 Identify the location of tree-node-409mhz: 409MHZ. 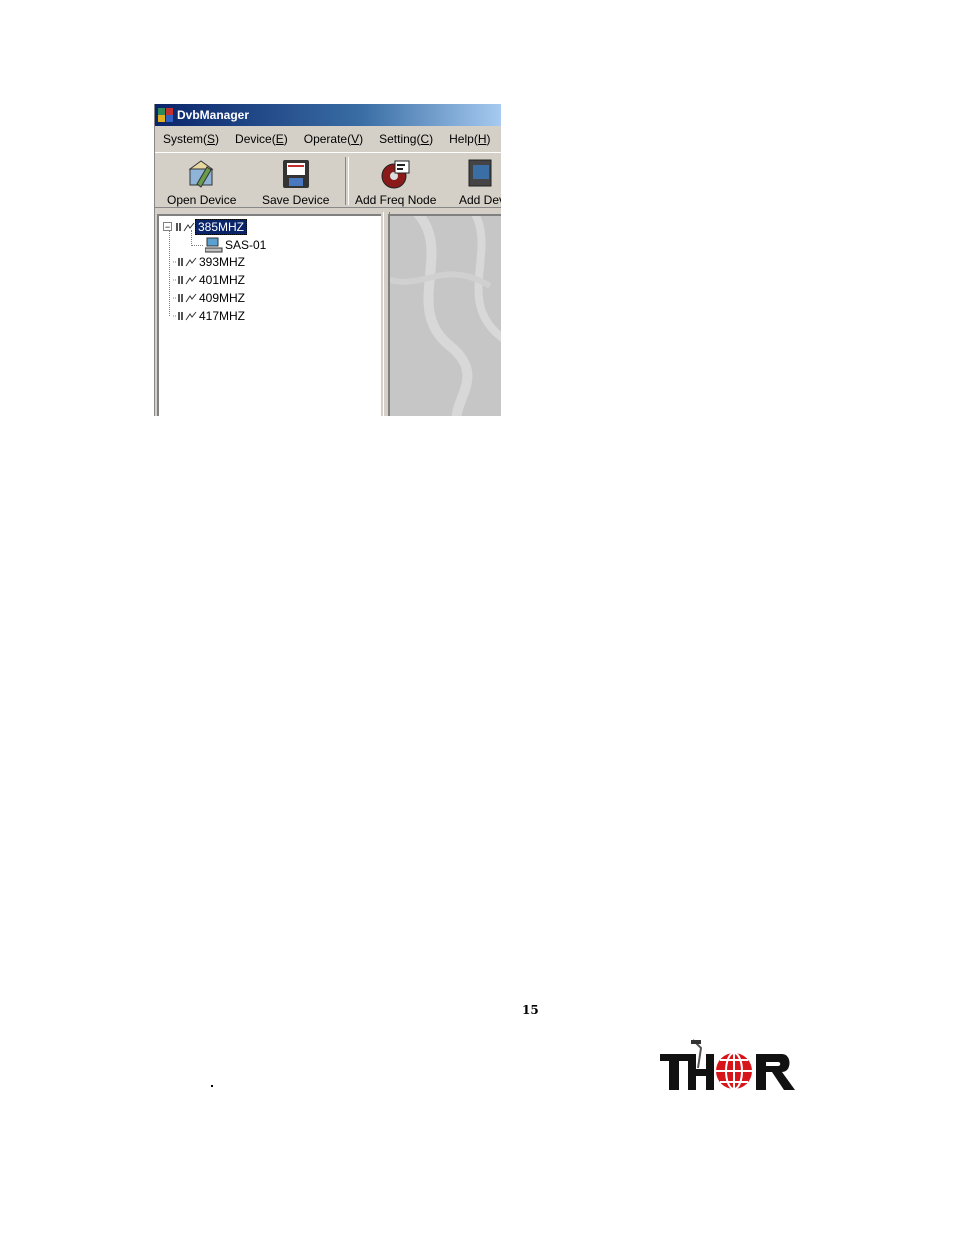
(210, 297).